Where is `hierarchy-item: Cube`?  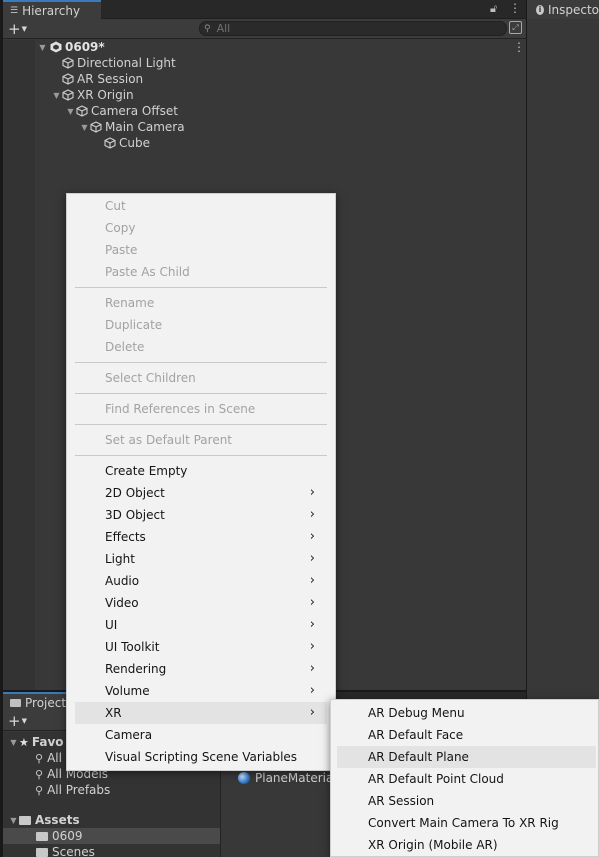 hierarchy-item: Cube is located at coordinates (127, 143).